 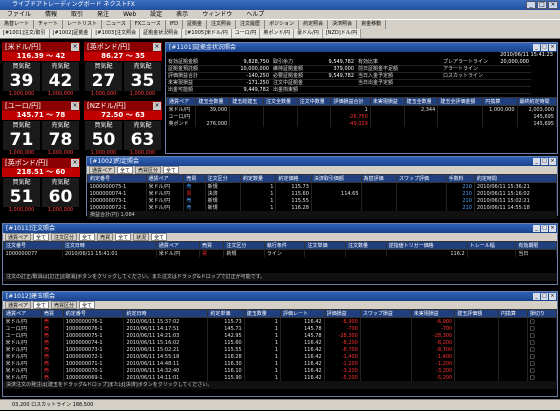 What do you see at coordinates (195, 24) in the screenshot?
I see `toolbar-button: 証拠金` at bounding box center [195, 24].